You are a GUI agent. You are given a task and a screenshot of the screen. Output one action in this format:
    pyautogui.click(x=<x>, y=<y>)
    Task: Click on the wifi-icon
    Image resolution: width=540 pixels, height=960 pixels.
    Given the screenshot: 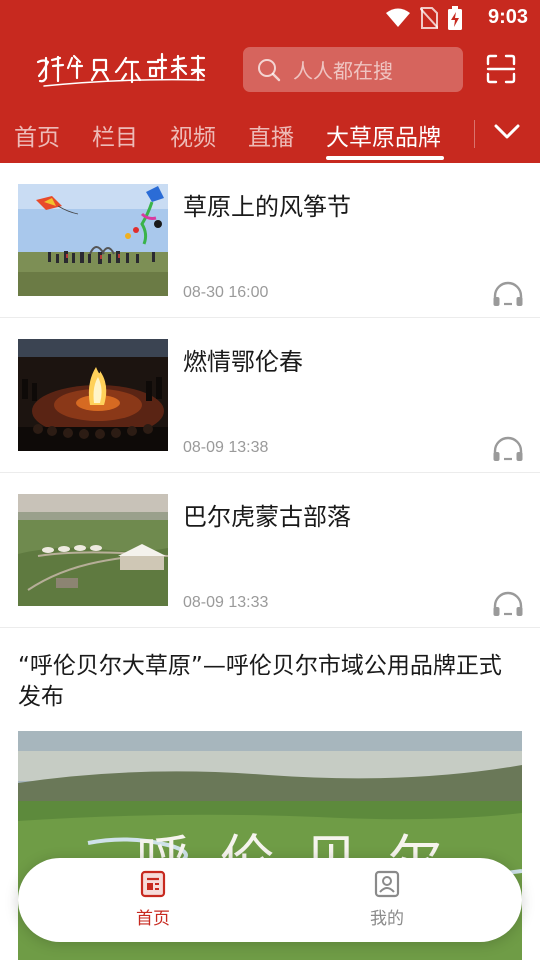 What is the action you would take?
    pyautogui.click(x=398, y=17)
    